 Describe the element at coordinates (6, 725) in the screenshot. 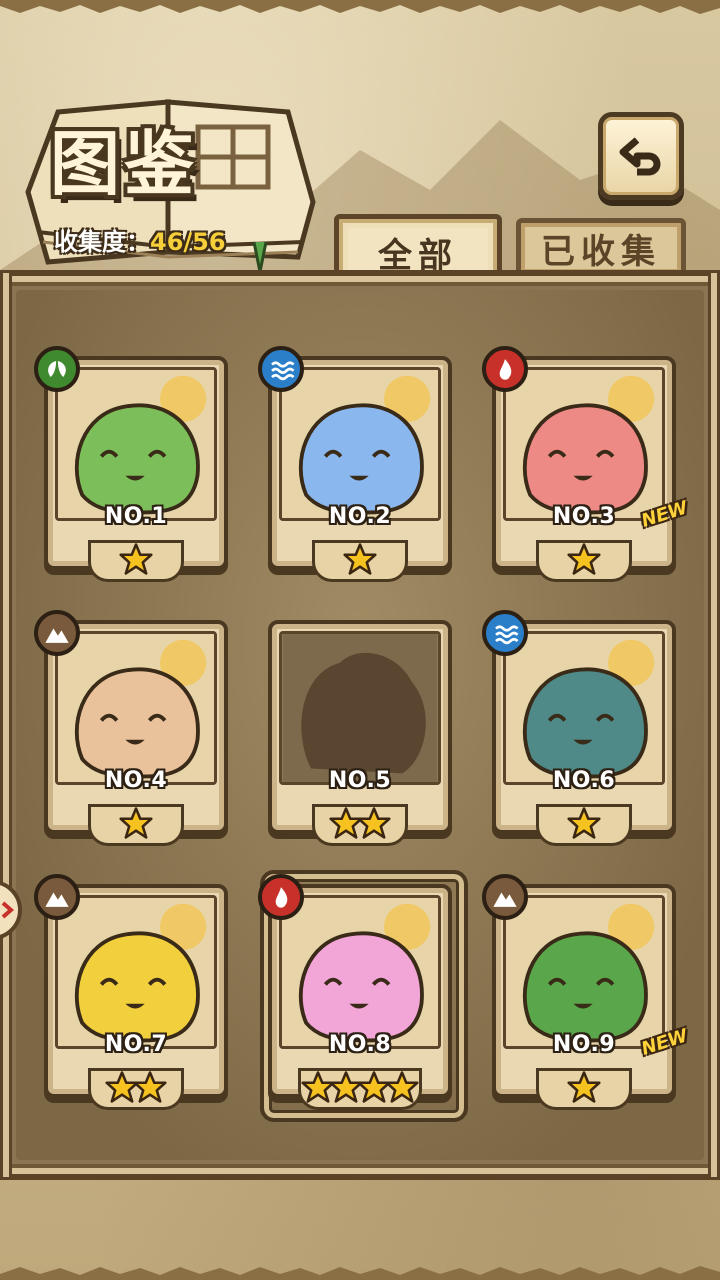

I see `panel-rail-left` at that location.